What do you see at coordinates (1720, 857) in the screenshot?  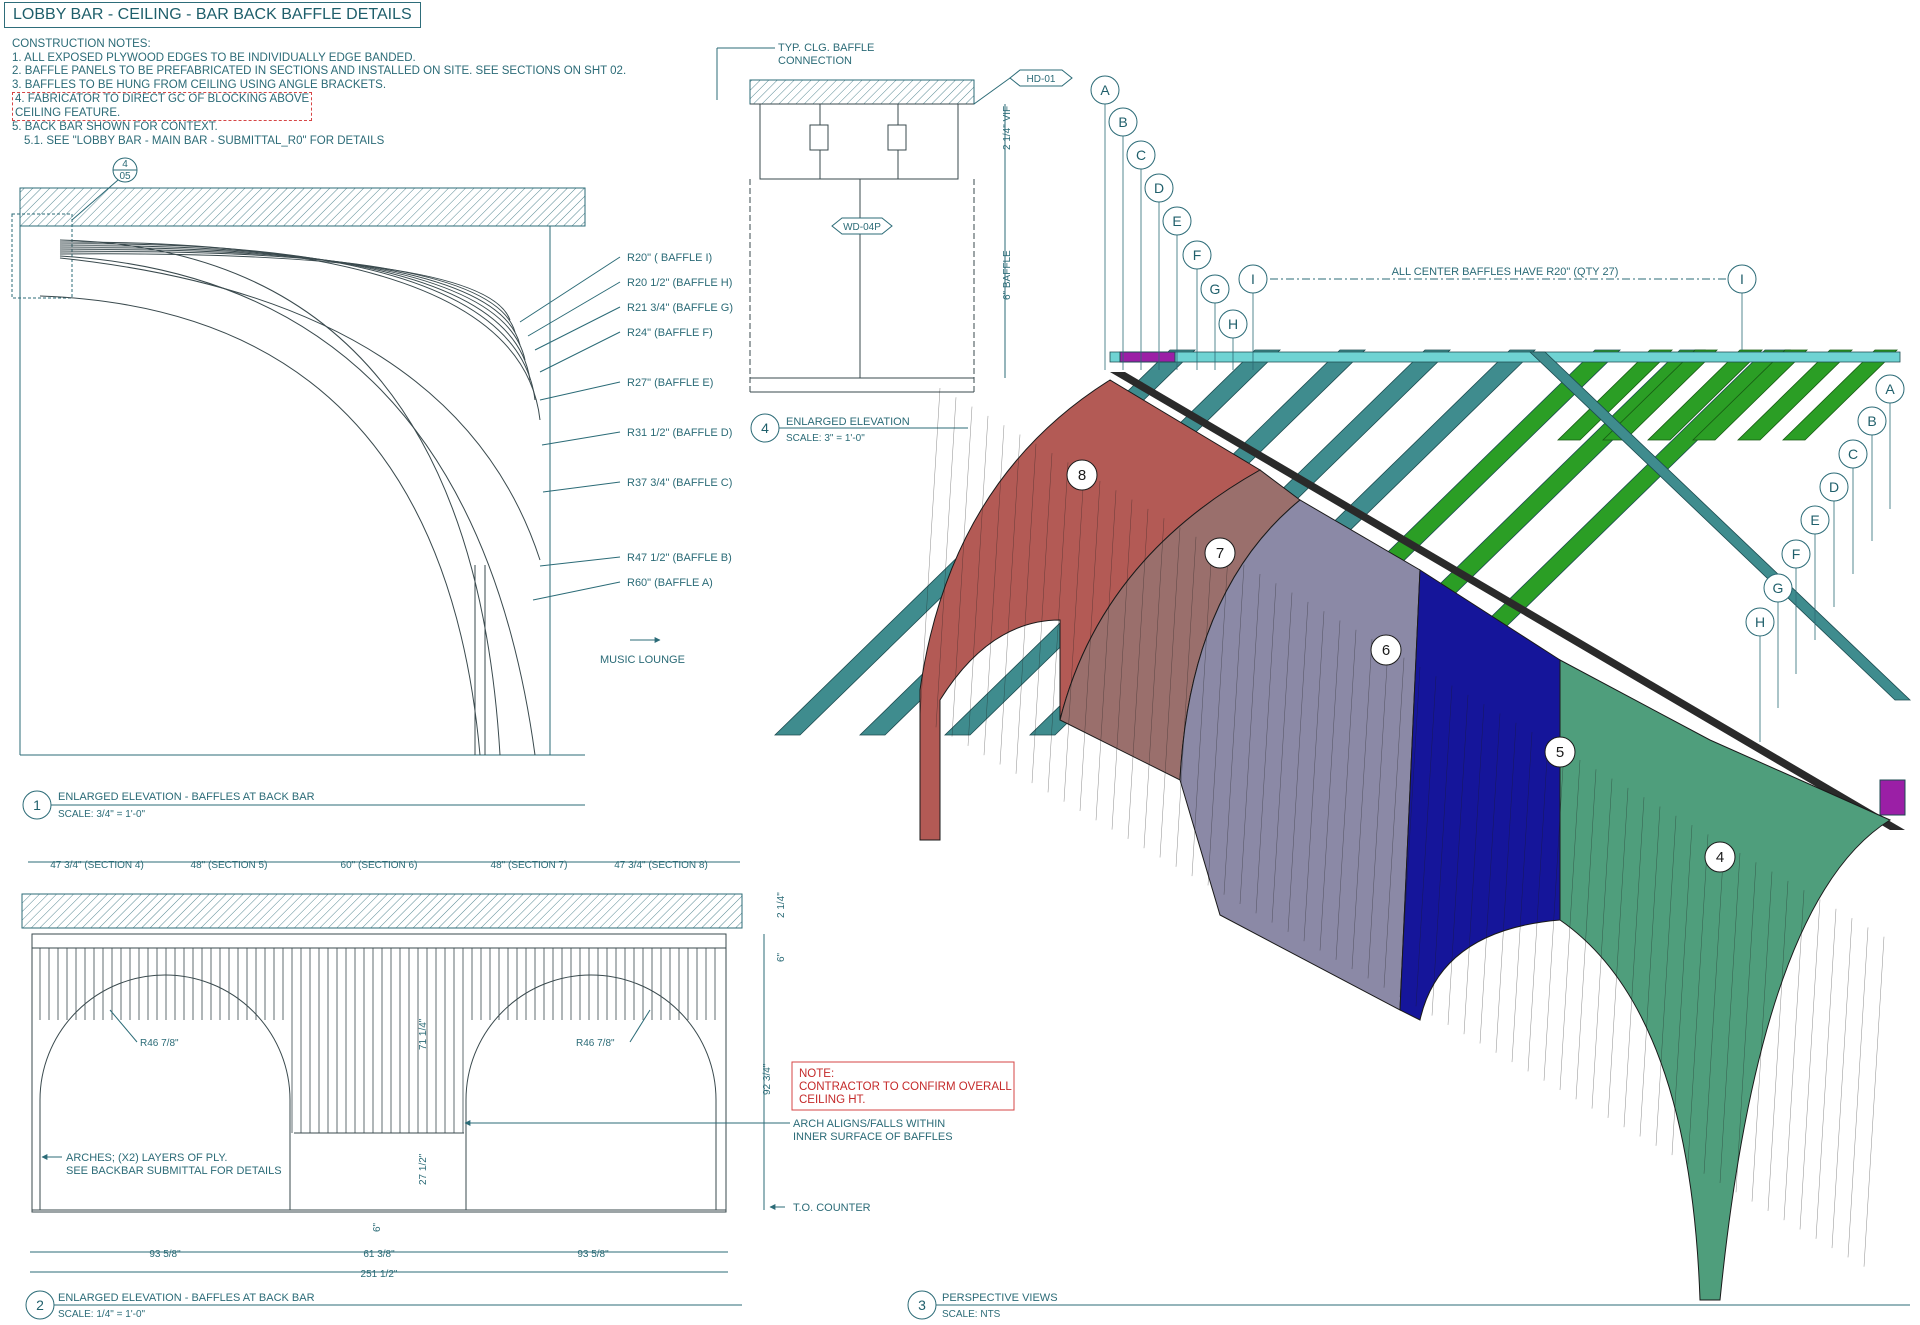 I see `section-number: 4` at bounding box center [1720, 857].